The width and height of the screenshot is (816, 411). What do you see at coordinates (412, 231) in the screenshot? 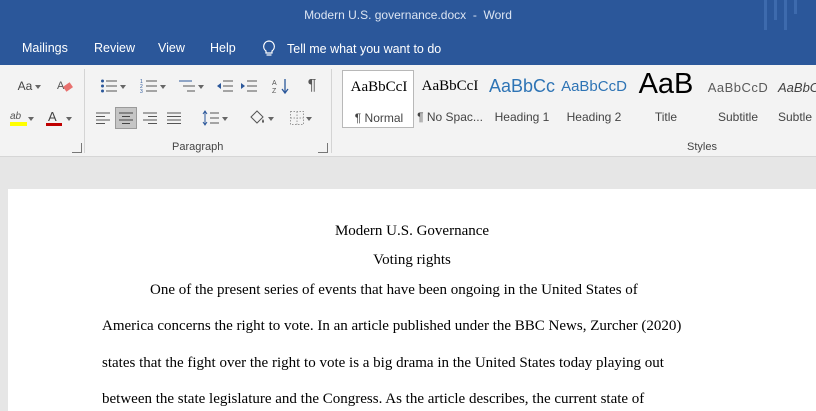
I see `document-title: Modern U.S. Governance` at bounding box center [412, 231].